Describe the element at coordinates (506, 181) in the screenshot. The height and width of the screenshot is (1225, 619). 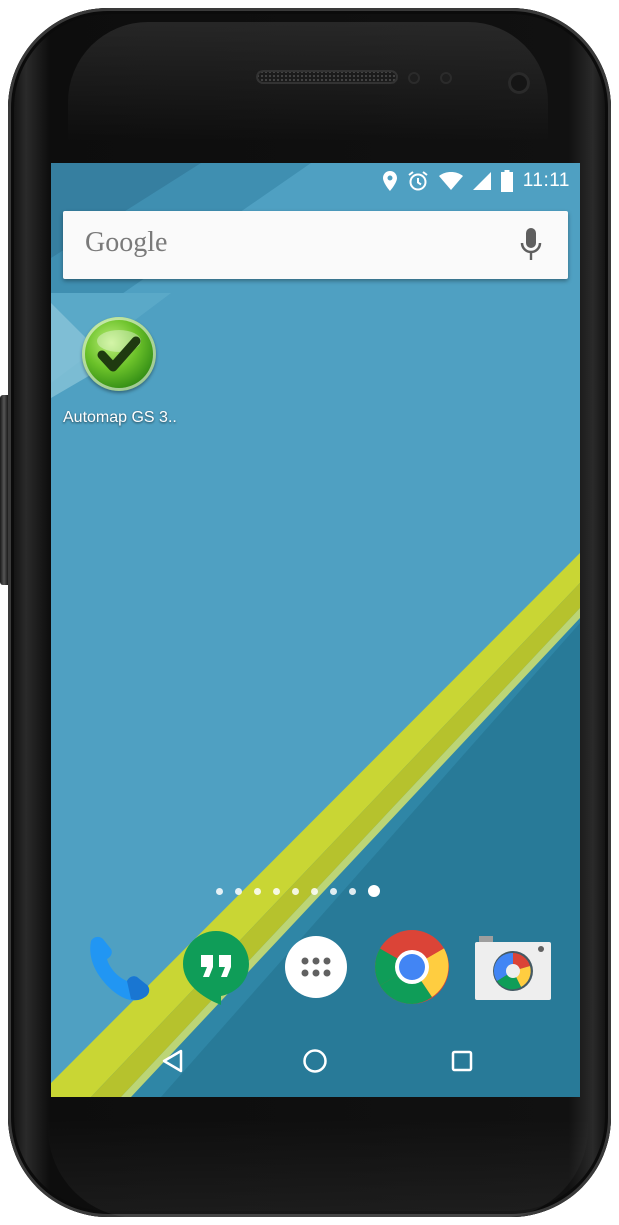
I see `battery-icon` at that location.